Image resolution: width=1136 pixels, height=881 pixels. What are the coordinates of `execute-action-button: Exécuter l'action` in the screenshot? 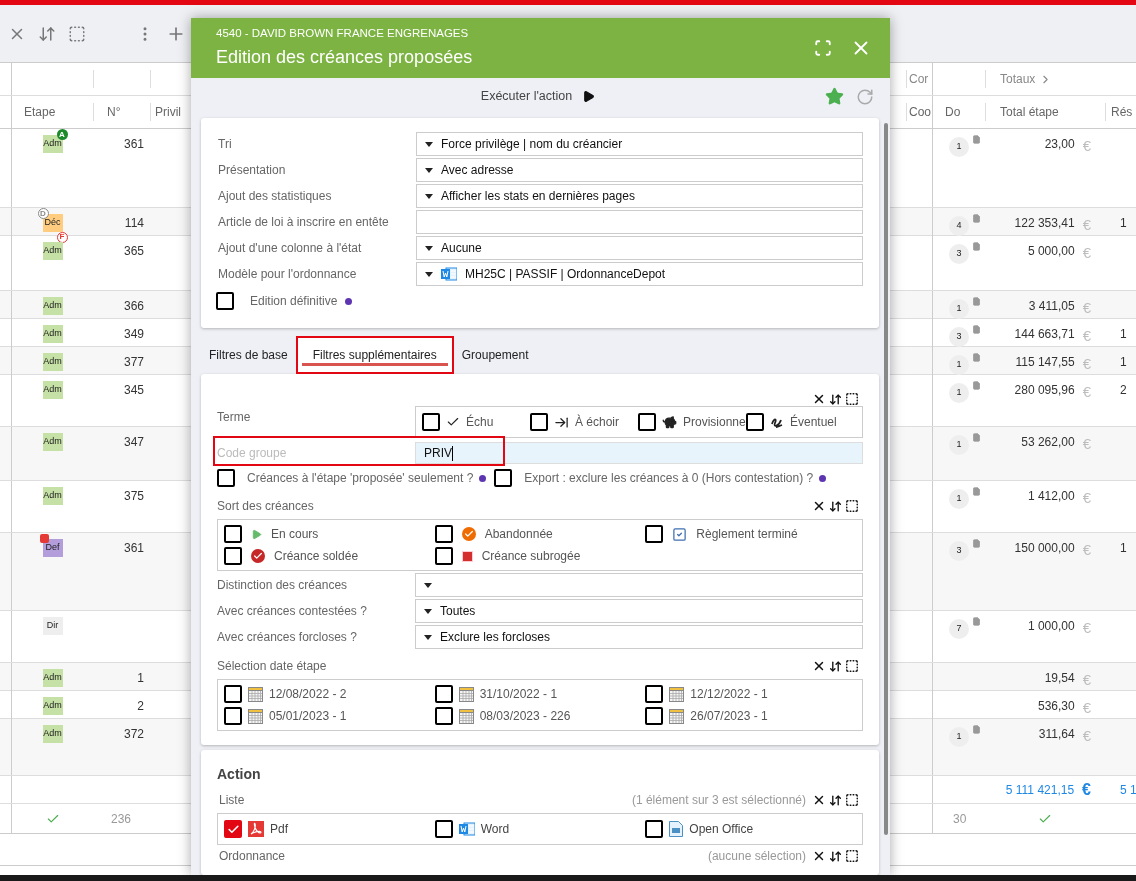 It's located at (538, 96).